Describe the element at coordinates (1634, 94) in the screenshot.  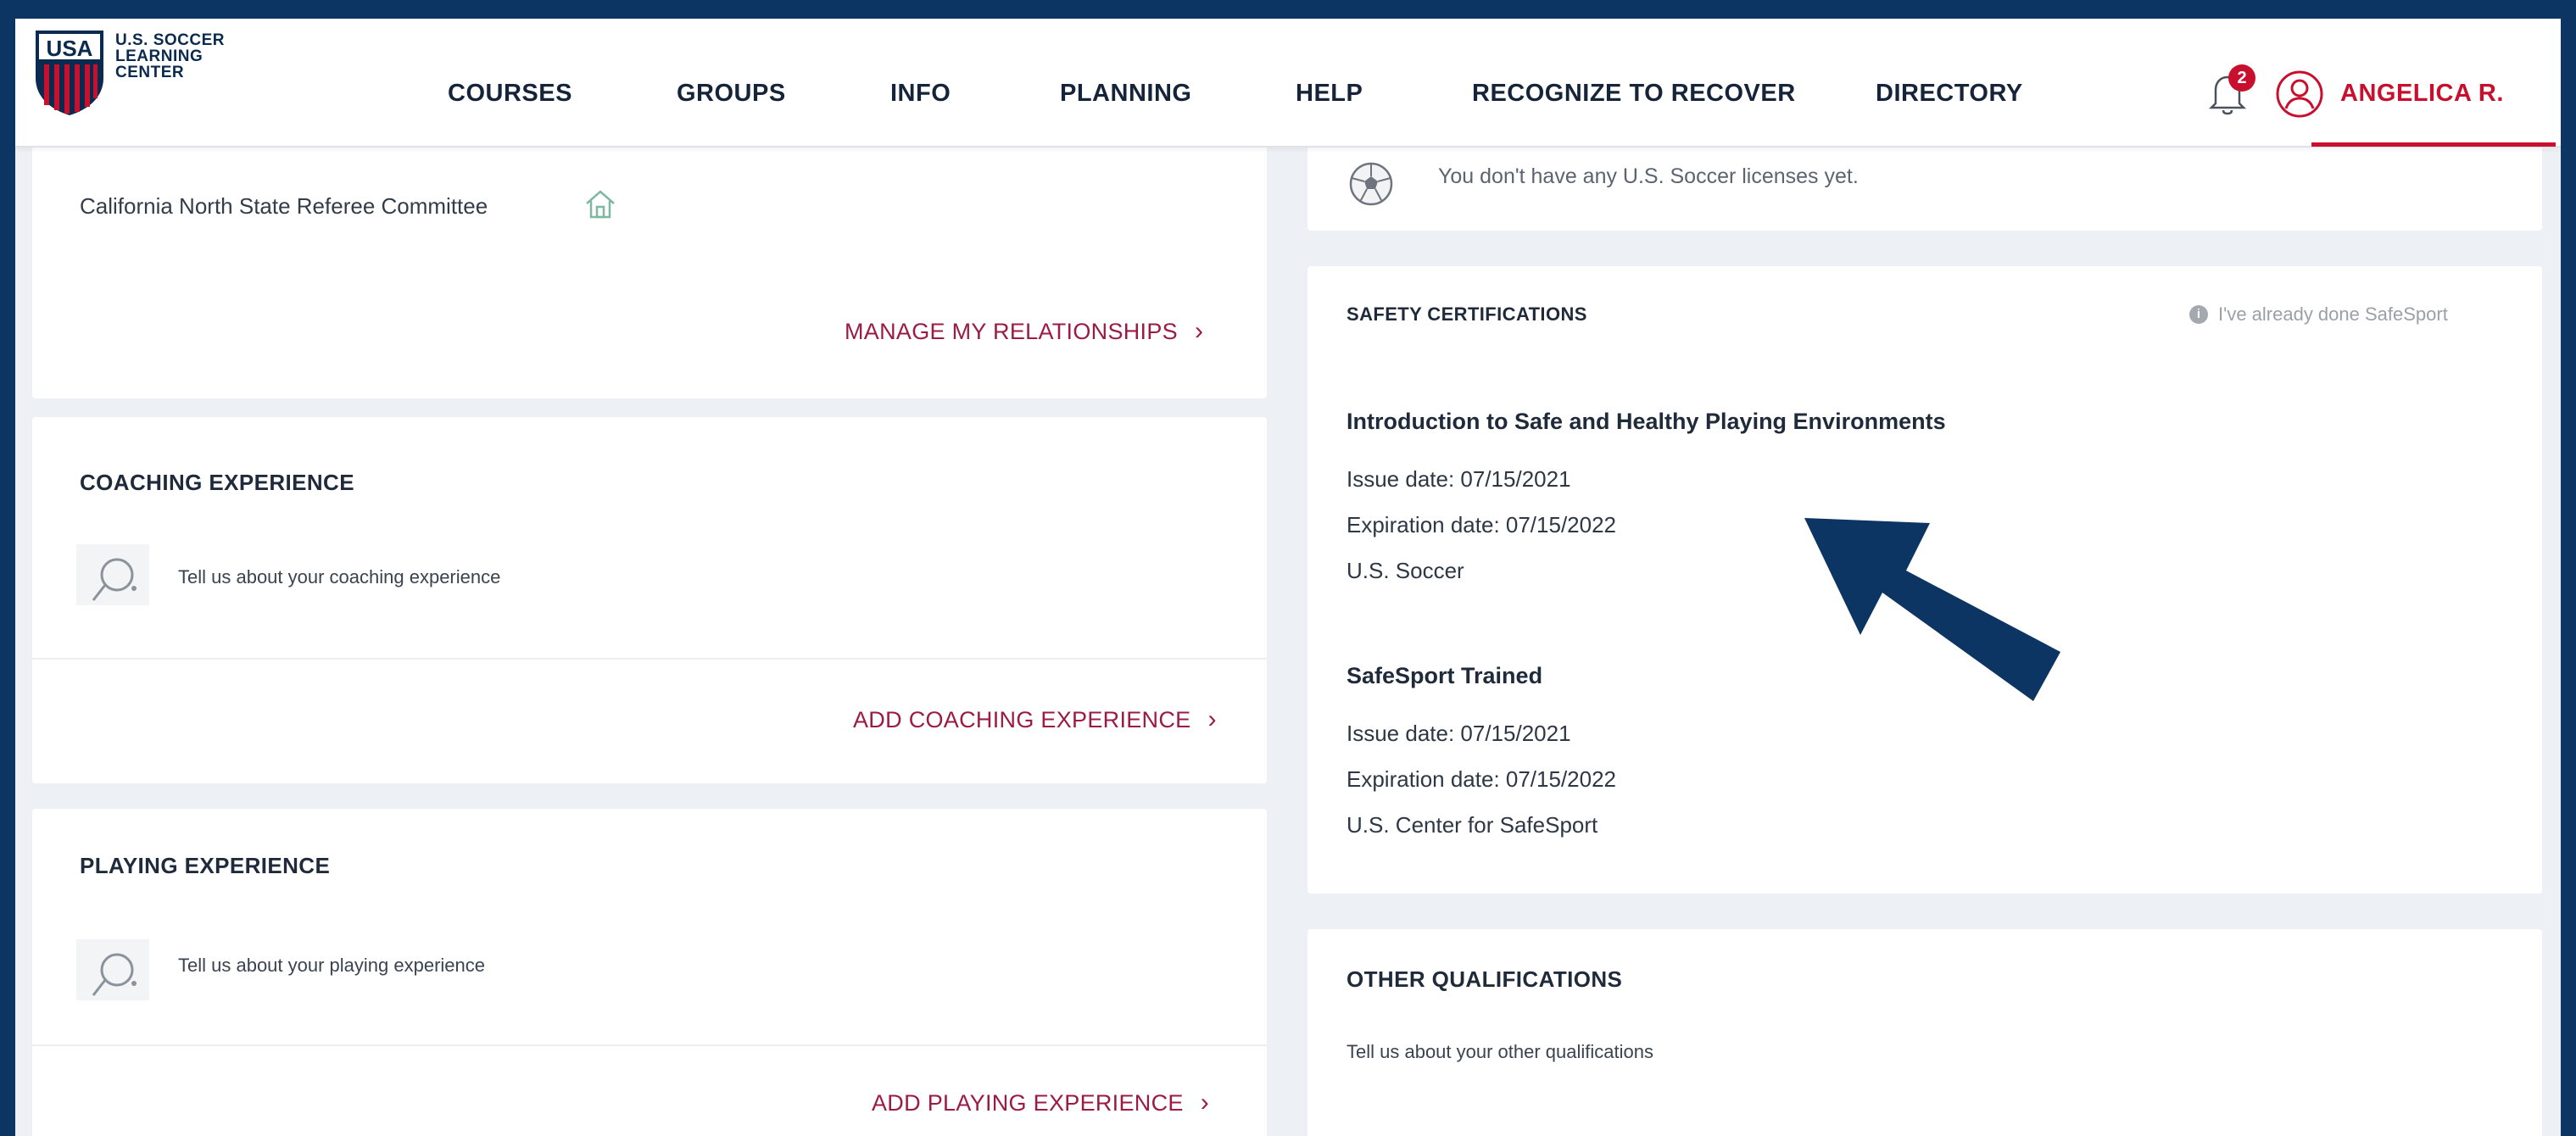
I see `nav-recognize-to-recover: RECOGNIZE TO RECOVER` at that location.